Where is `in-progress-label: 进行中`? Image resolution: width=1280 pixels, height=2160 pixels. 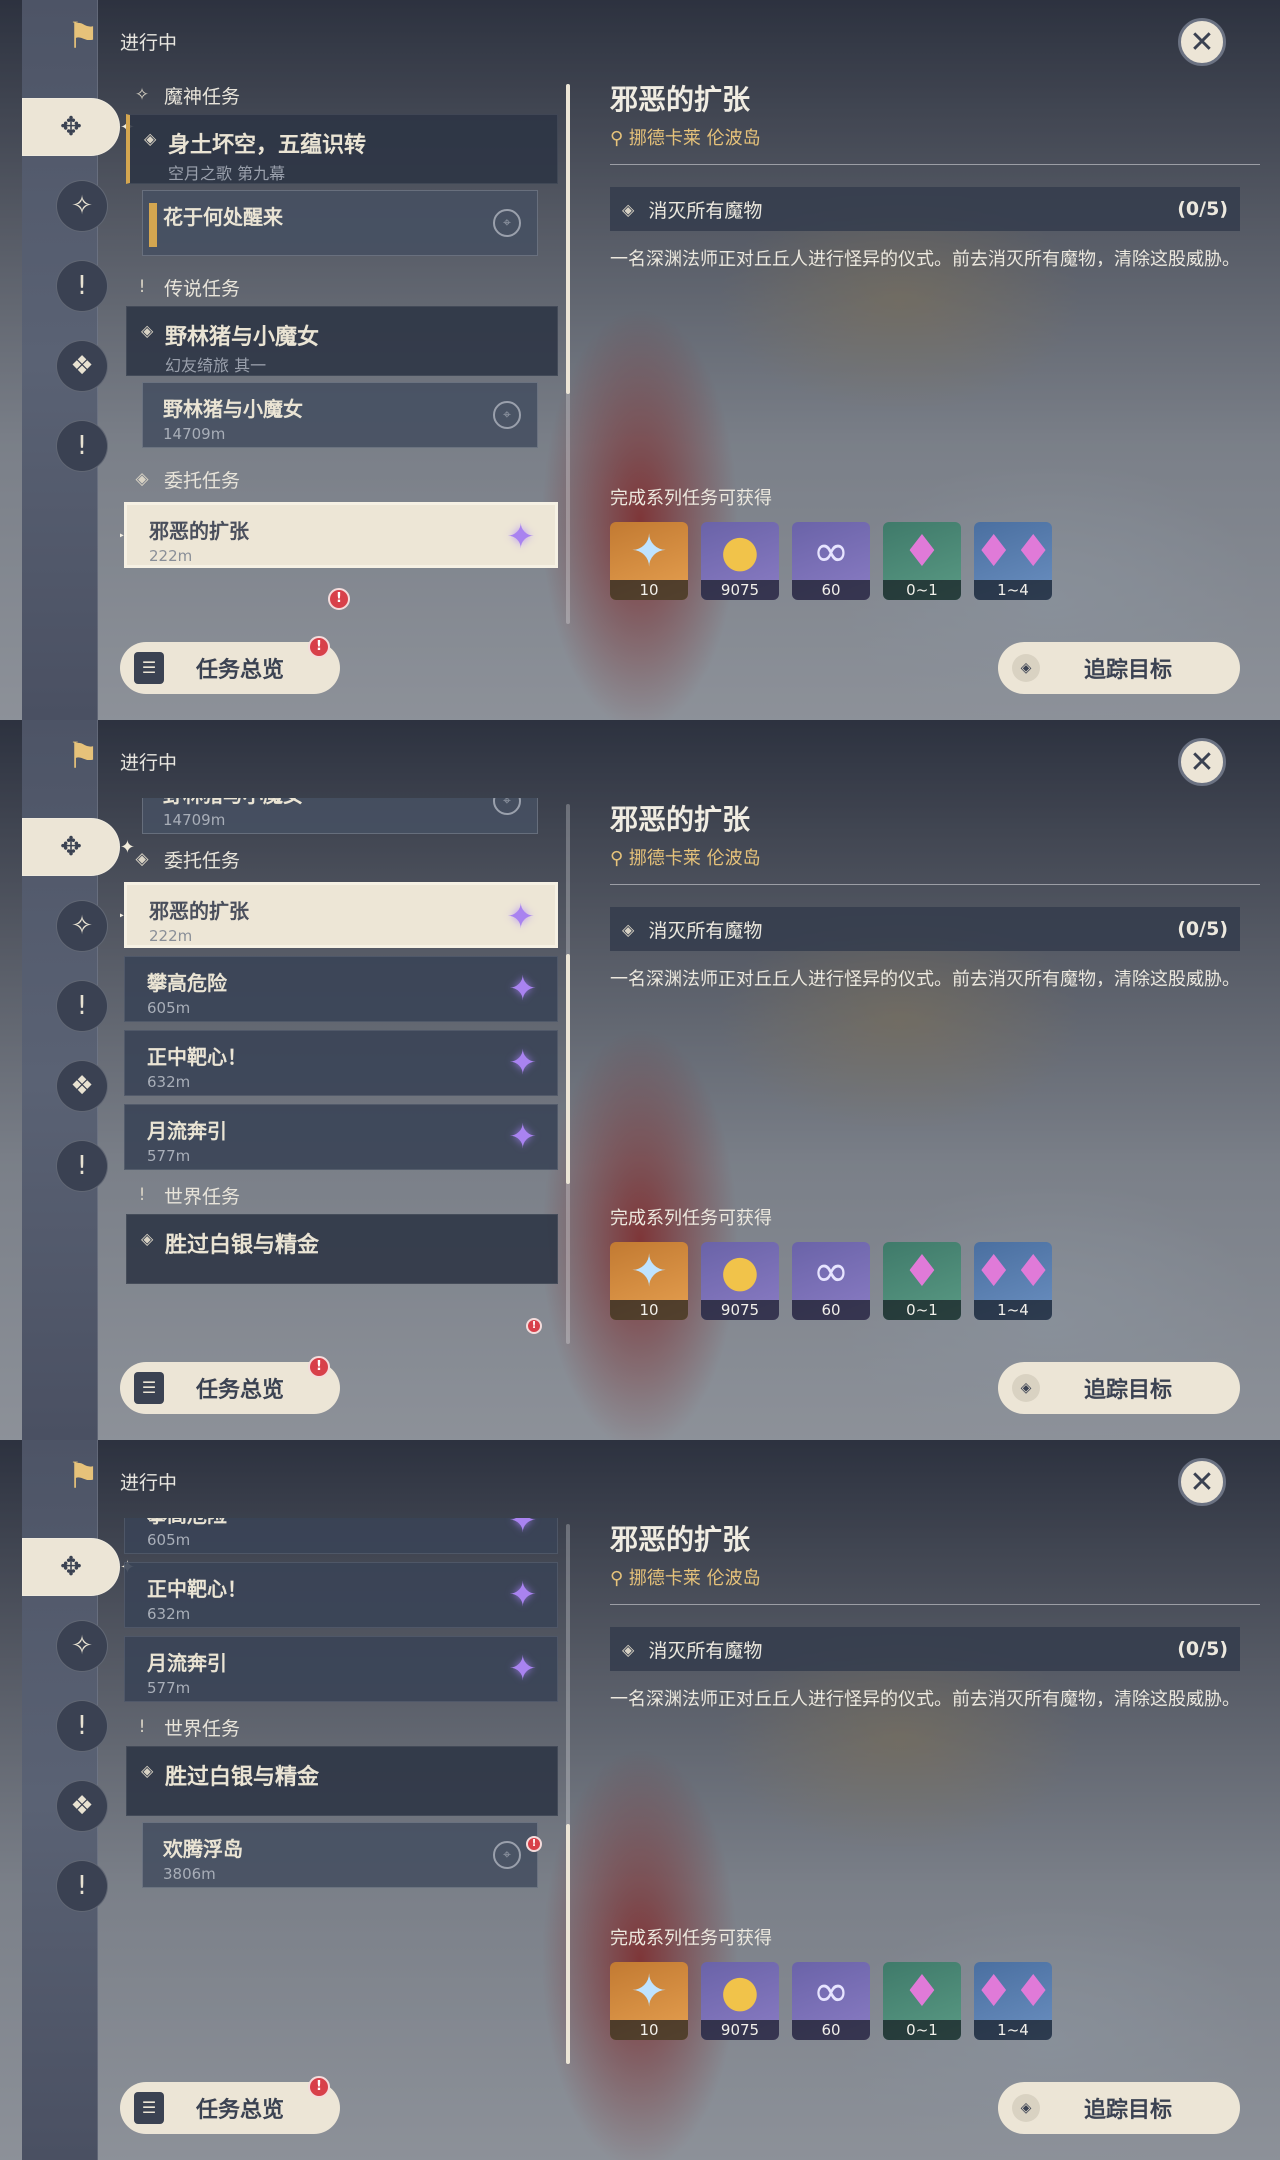
in-progress-label: 进行中 is located at coordinates (149, 43).